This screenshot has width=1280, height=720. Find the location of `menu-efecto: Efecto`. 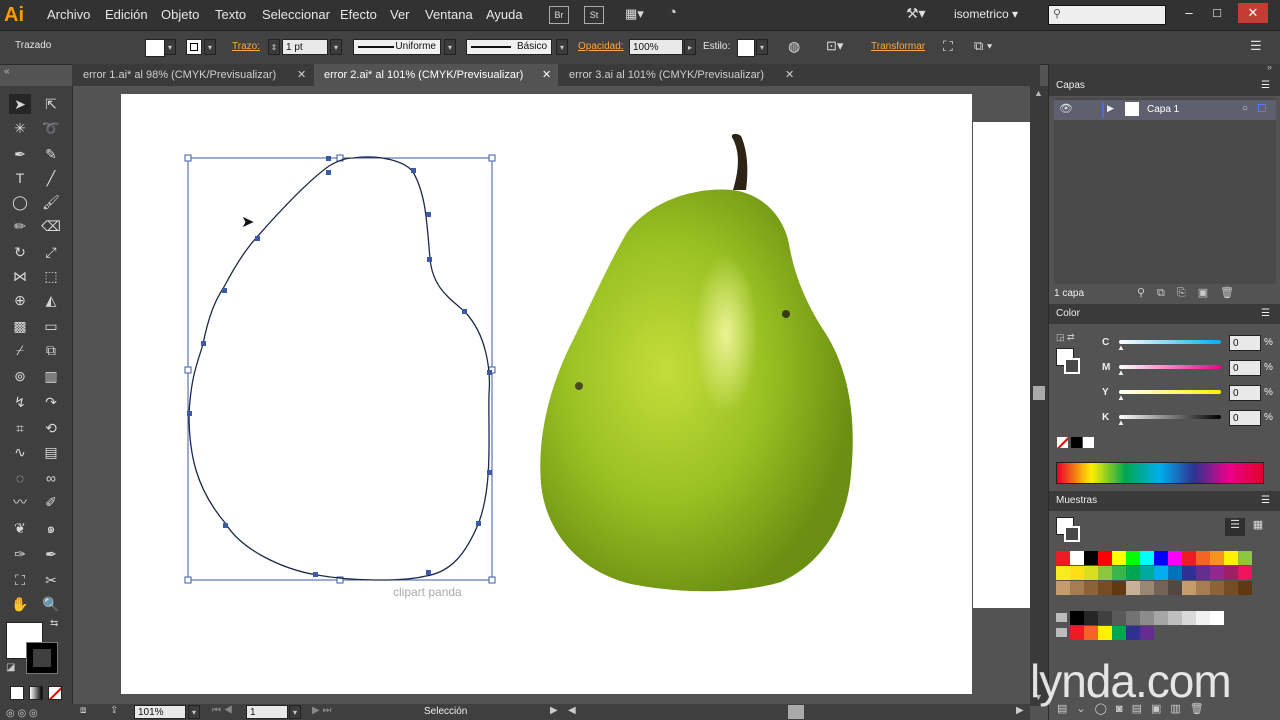

menu-efecto: Efecto is located at coordinates (358, 14).